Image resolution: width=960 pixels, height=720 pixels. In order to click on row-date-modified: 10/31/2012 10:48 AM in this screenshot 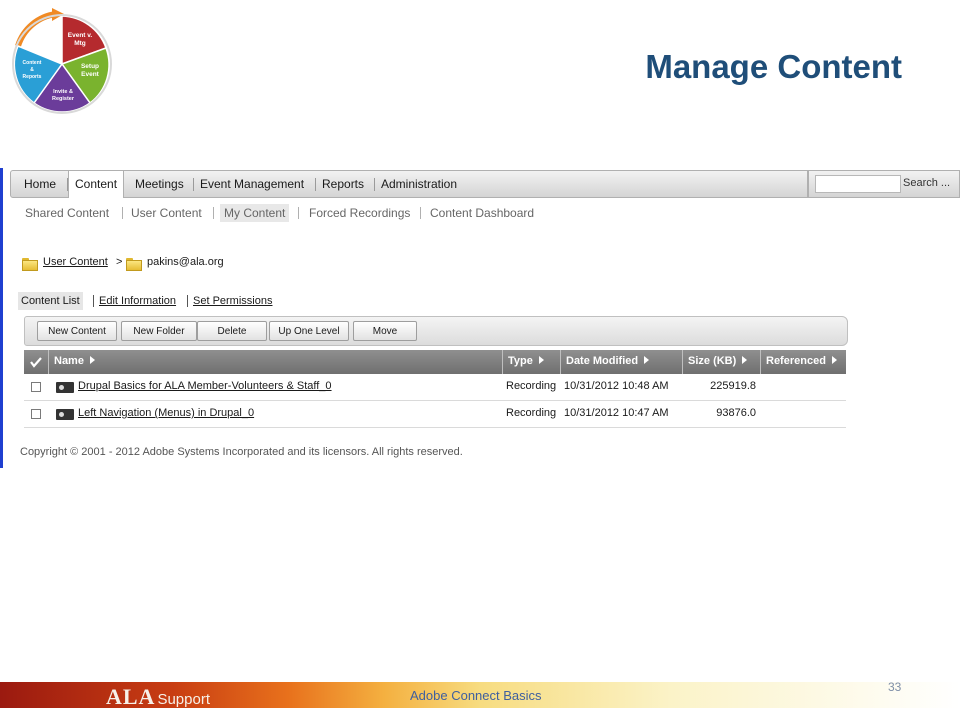, I will do `click(616, 386)`.